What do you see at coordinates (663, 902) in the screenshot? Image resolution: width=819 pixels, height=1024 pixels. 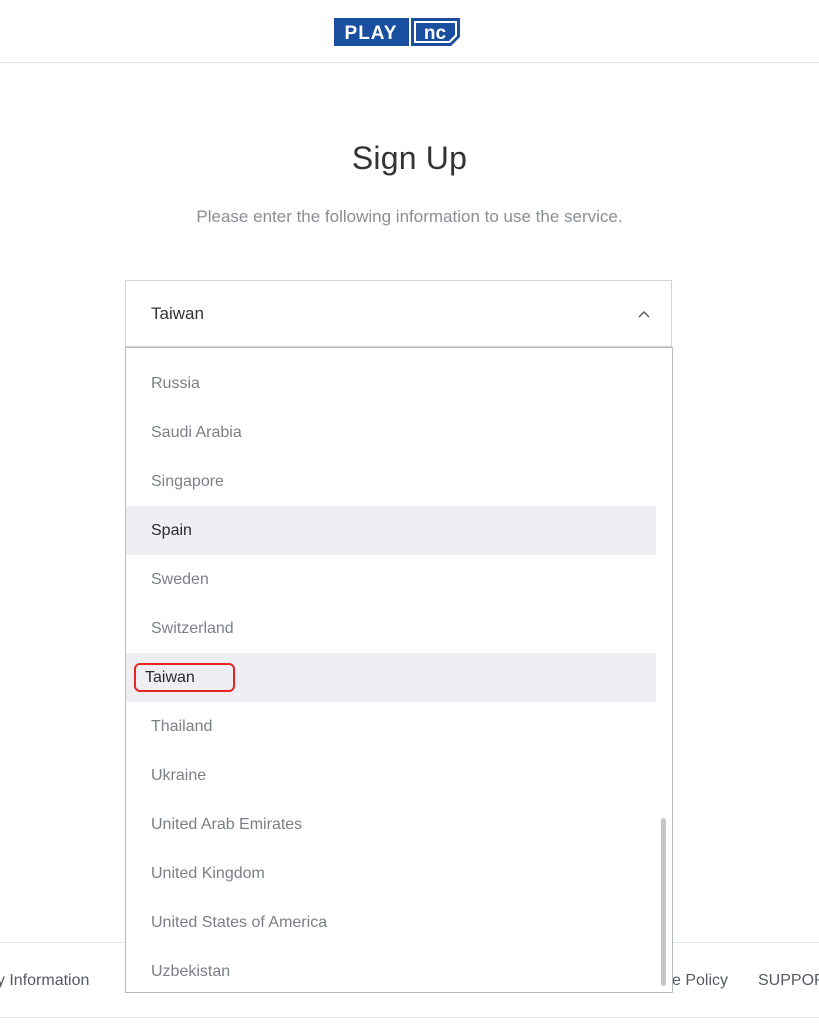 I see `dropdown-scrollbar-thumb` at bounding box center [663, 902].